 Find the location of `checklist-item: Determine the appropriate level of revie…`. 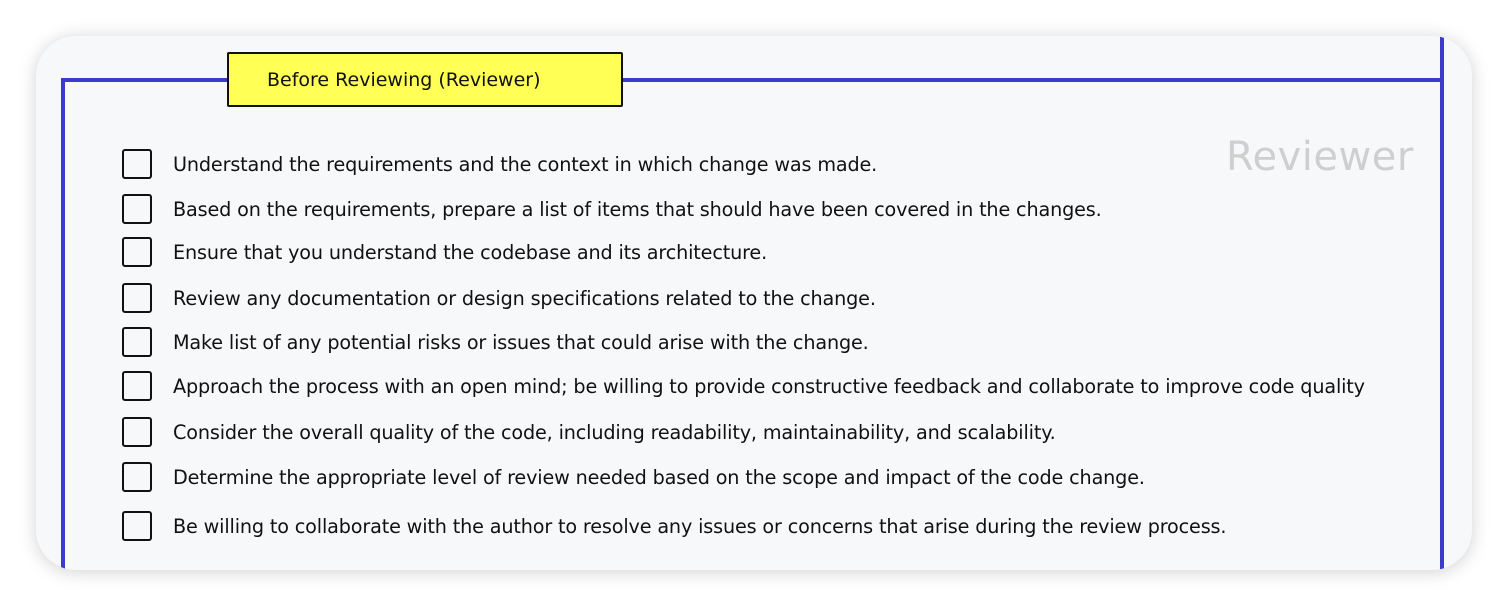

checklist-item: Determine the appropriate level of revie… is located at coordinates (633, 477).